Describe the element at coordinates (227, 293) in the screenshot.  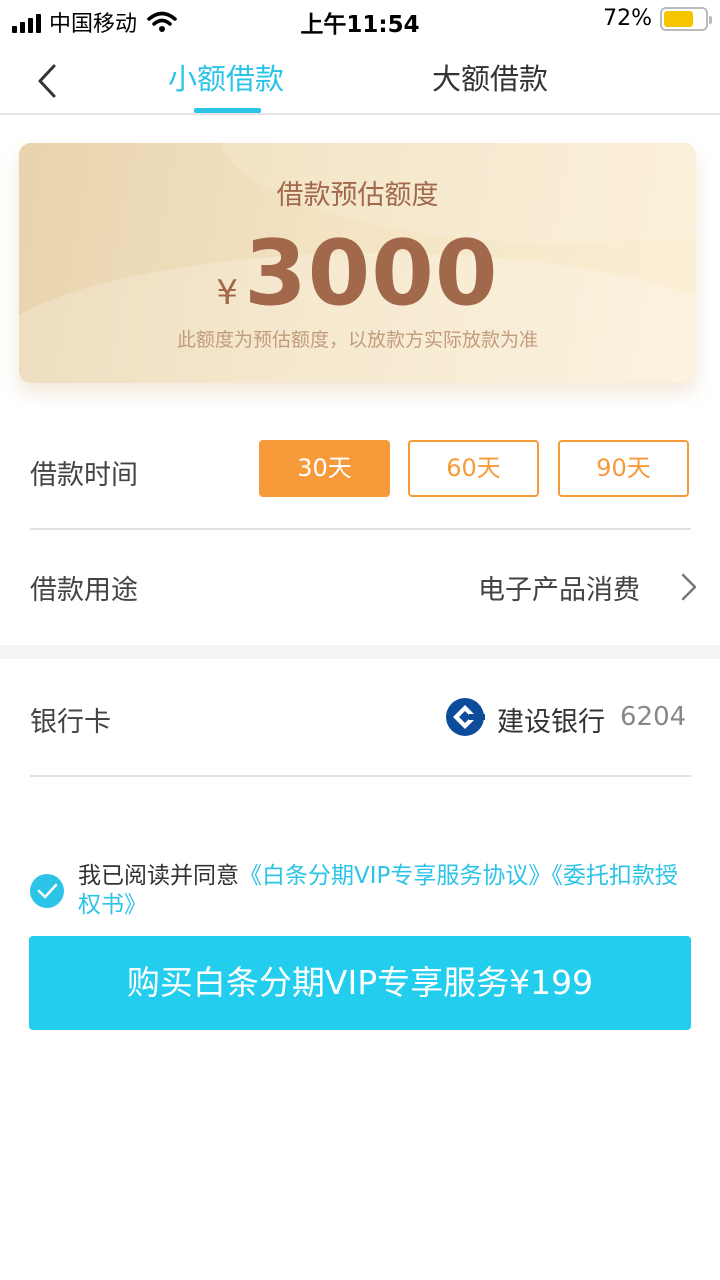
I see `currency-symbol: ¥` at that location.